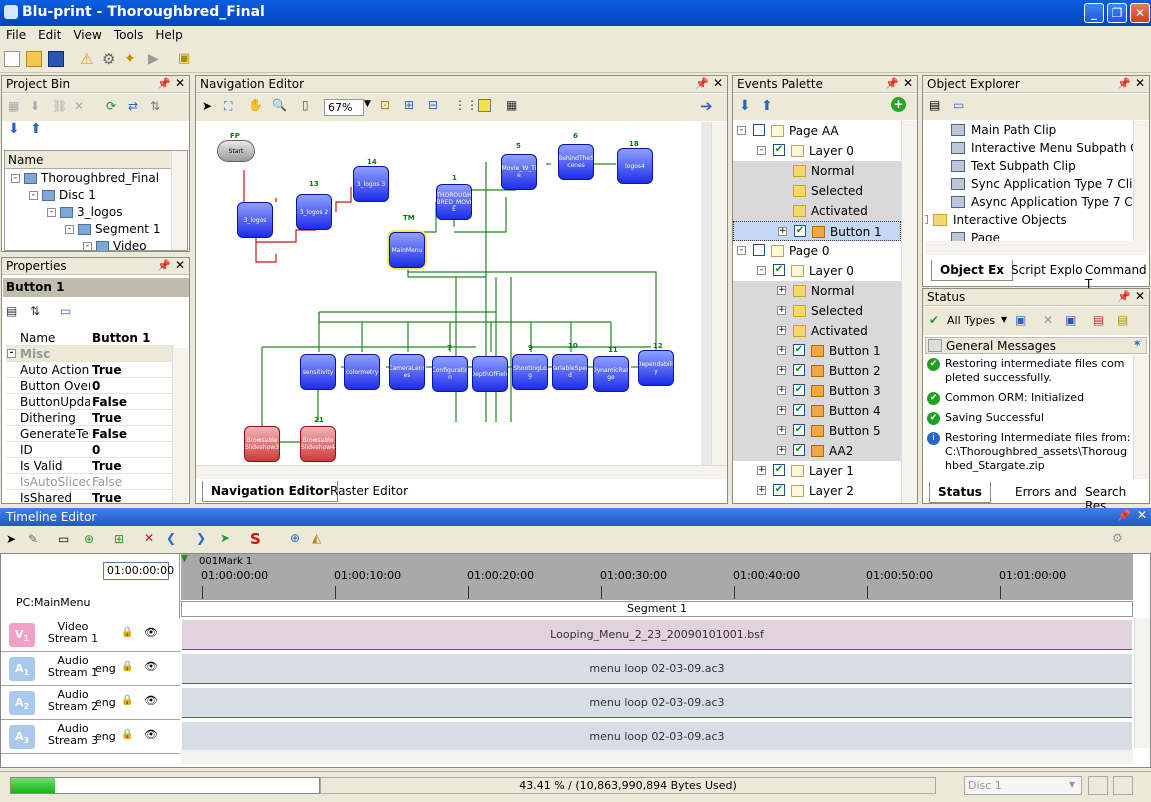 The image size is (1151, 802). I want to click on property-row: Is Valid True, so click(90, 466).